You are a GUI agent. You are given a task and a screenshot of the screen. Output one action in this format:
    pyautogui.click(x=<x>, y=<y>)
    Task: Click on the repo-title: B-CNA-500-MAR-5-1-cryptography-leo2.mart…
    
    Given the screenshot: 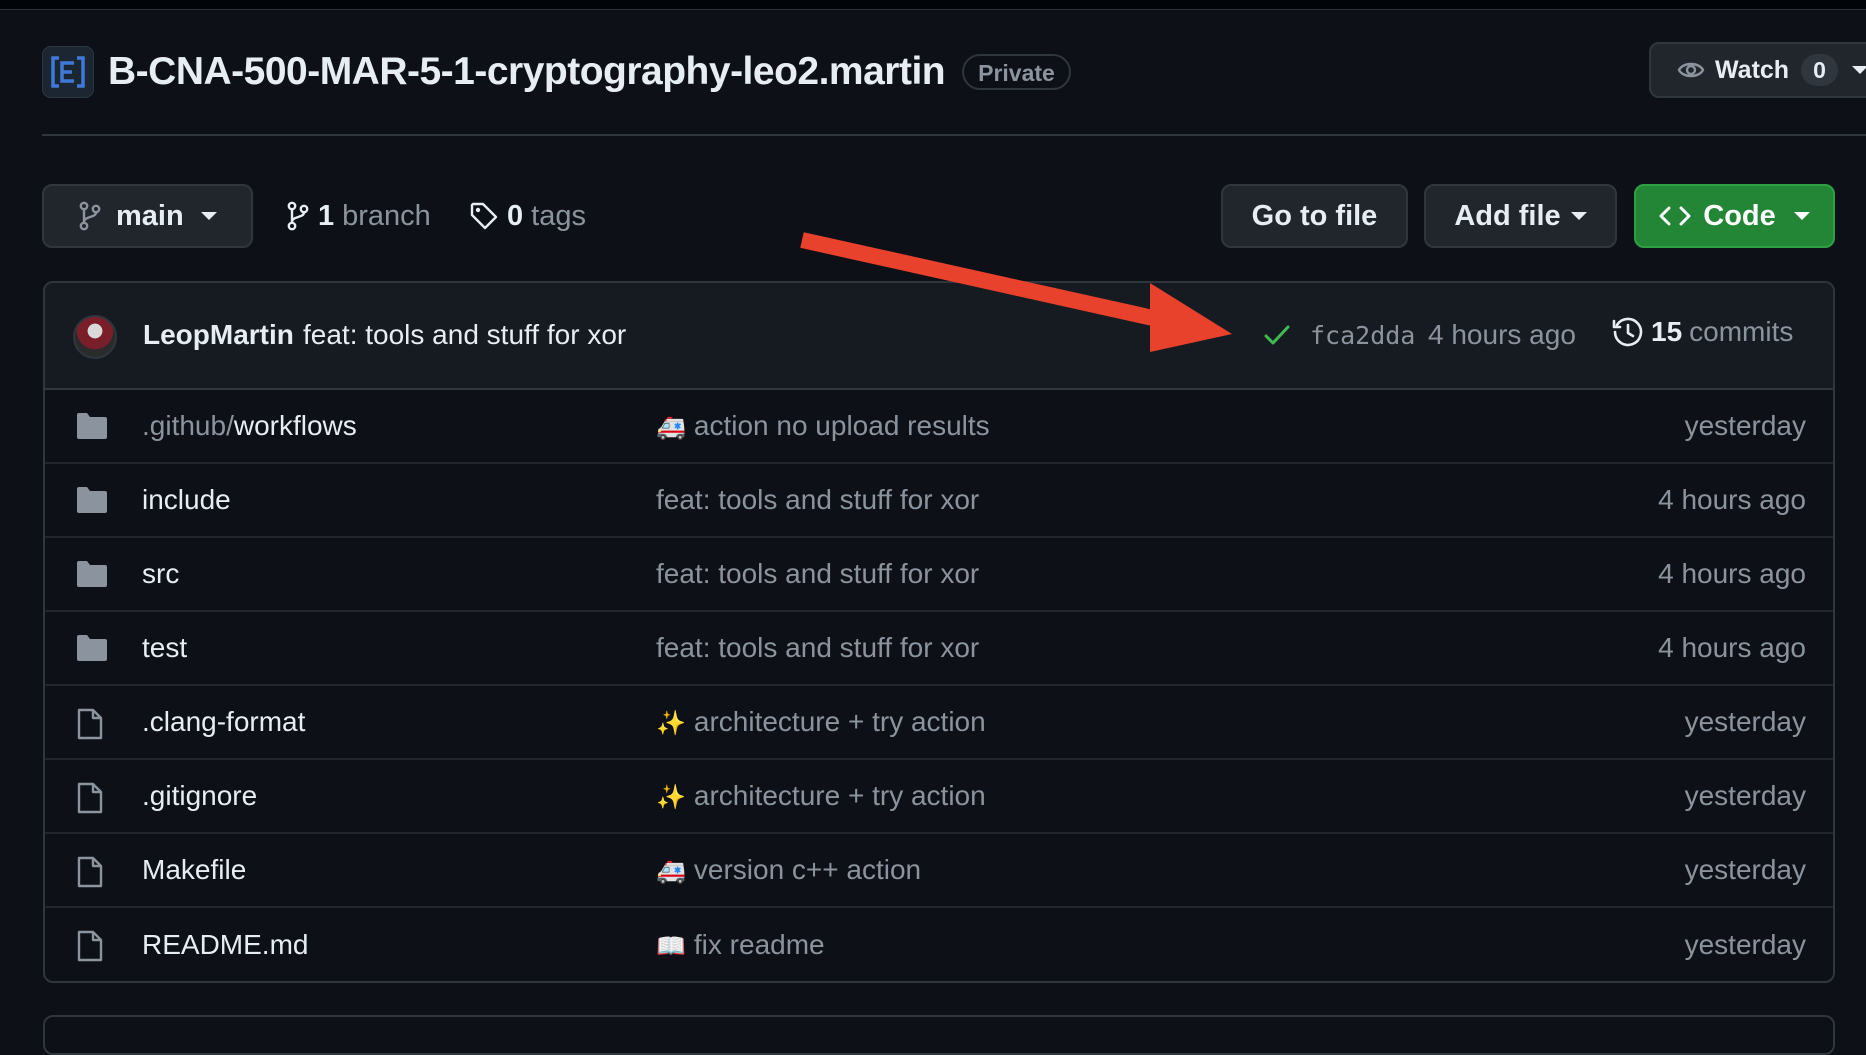 What is the action you would take?
    pyautogui.click(x=527, y=72)
    